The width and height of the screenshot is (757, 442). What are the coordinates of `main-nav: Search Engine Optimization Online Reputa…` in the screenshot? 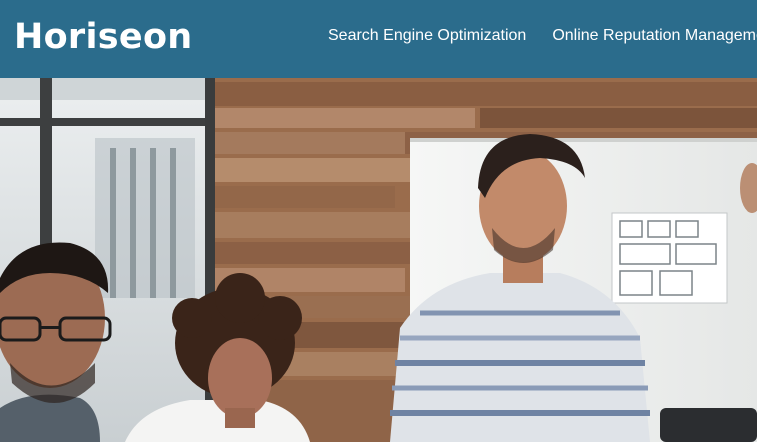 It's located at (542, 36).